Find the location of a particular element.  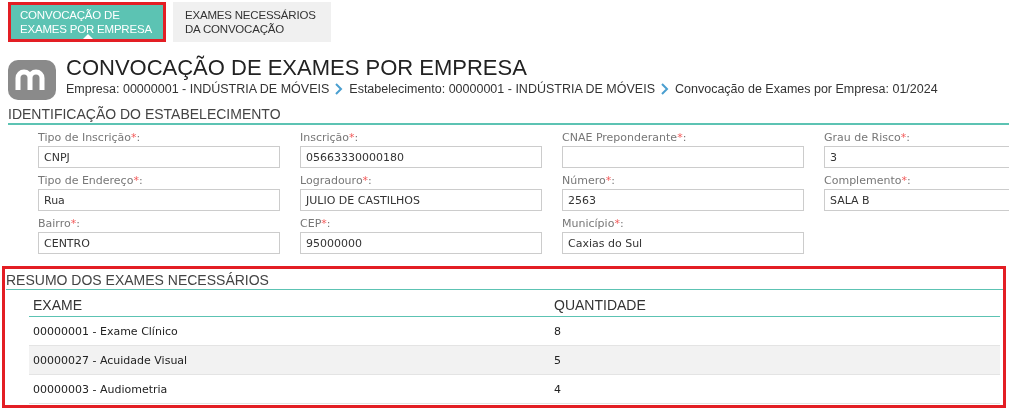

page-title: CONVOCAÇÃO DE EXAMES POR EMPRESA is located at coordinates (297, 68).